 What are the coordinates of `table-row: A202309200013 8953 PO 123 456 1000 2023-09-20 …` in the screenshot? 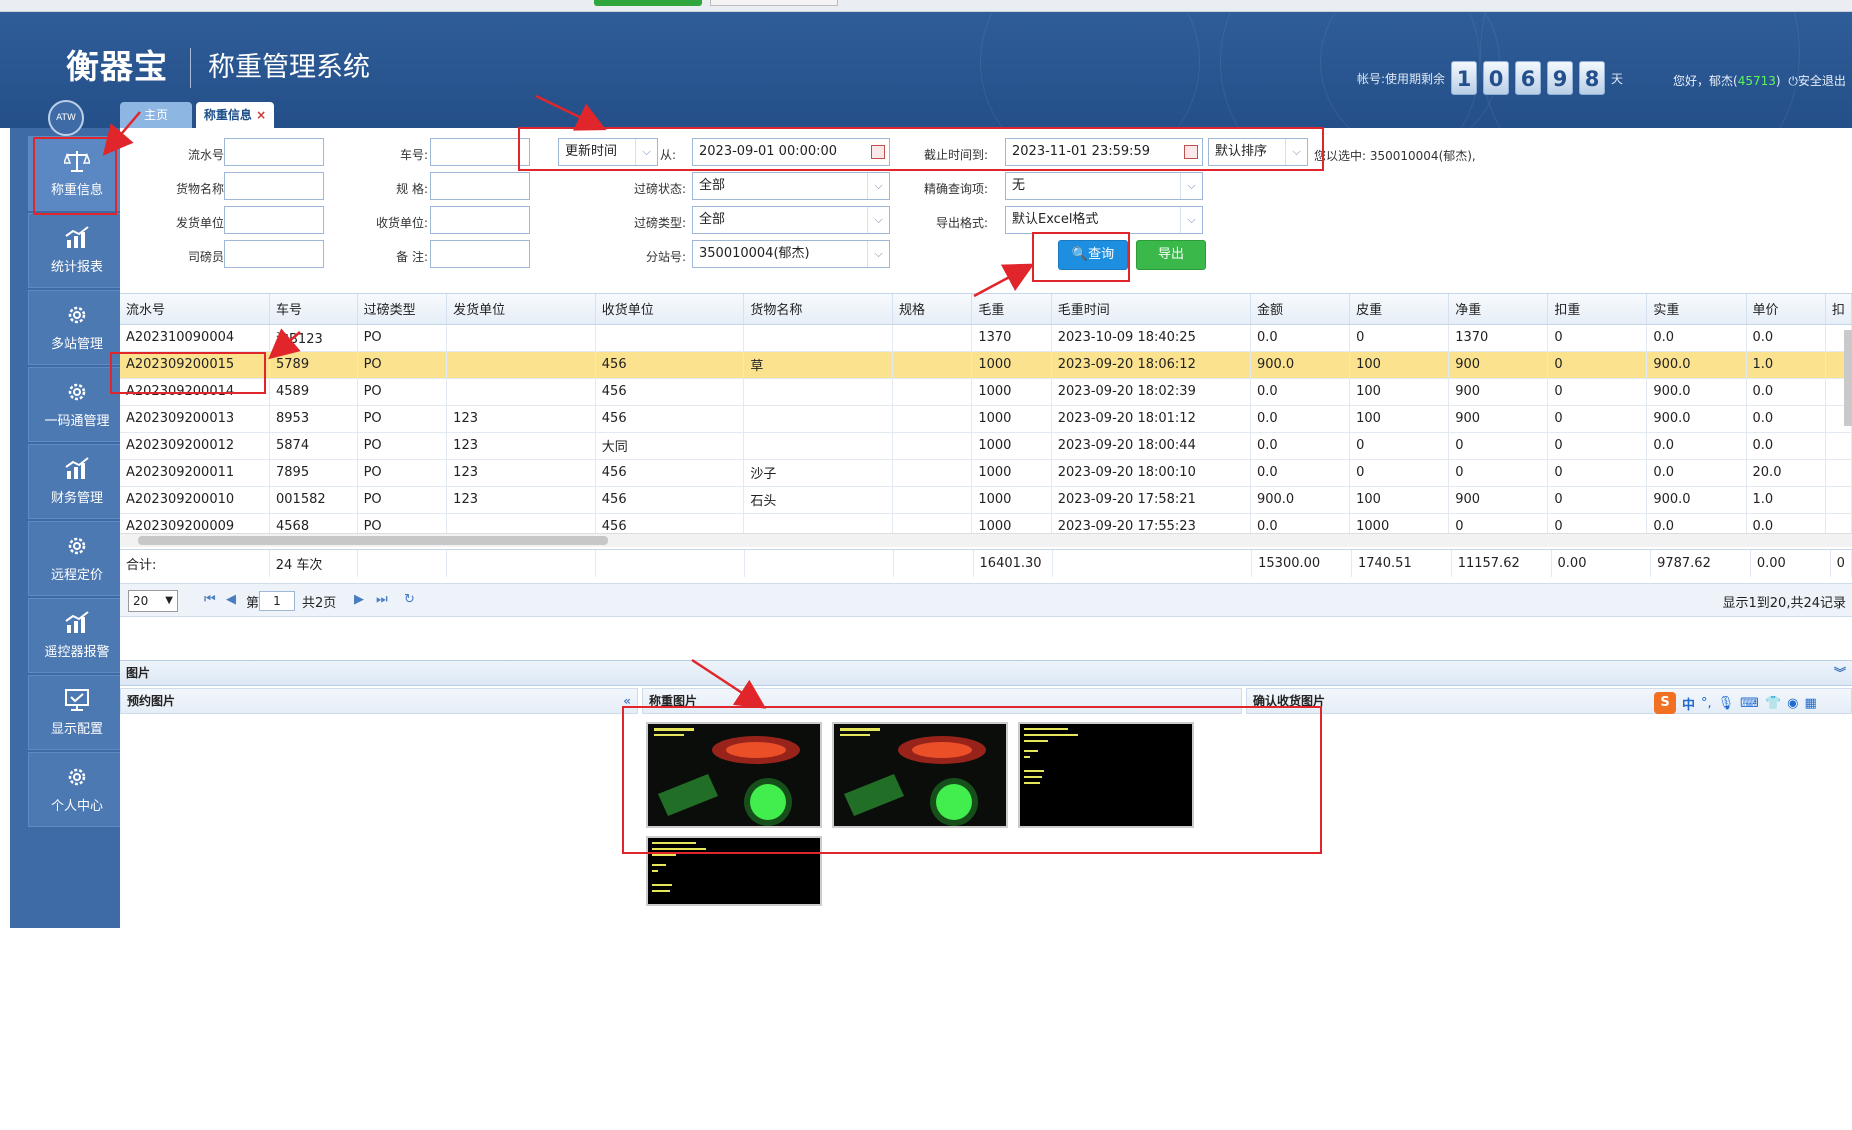 It's located at (986, 419).